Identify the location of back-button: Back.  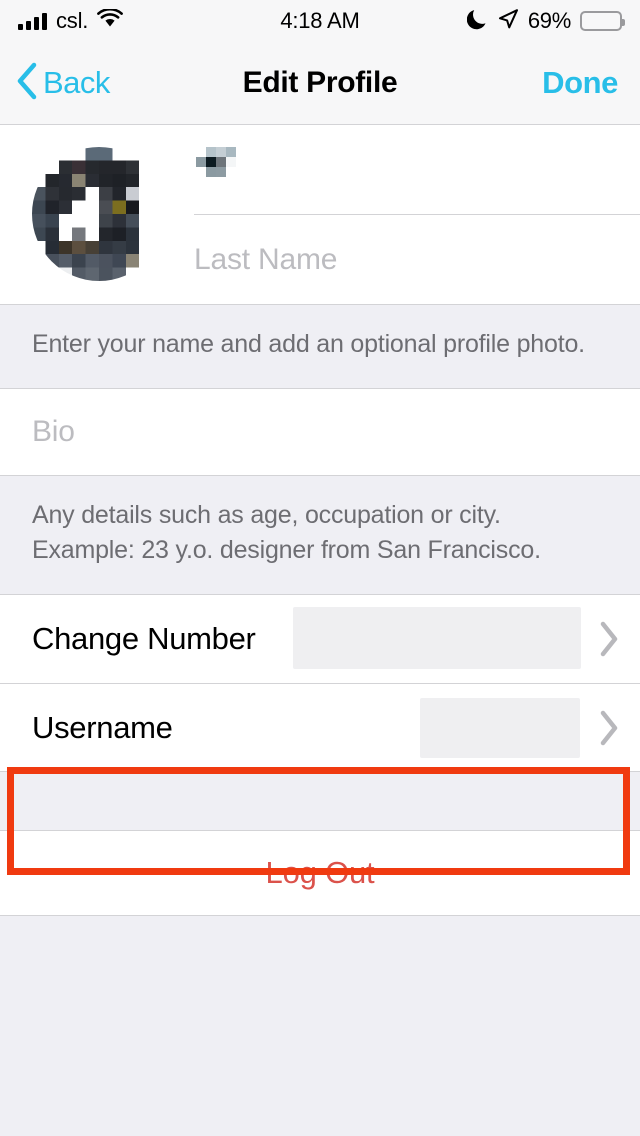
(55, 83).